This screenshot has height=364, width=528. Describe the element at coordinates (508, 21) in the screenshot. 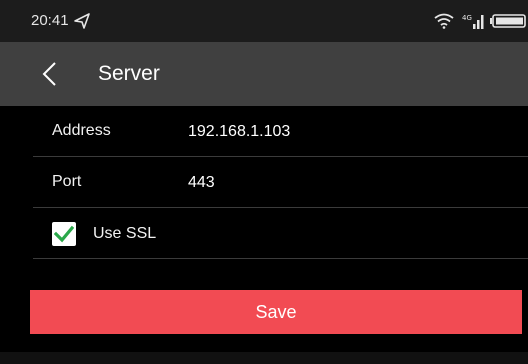

I see `battery-icon` at that location.